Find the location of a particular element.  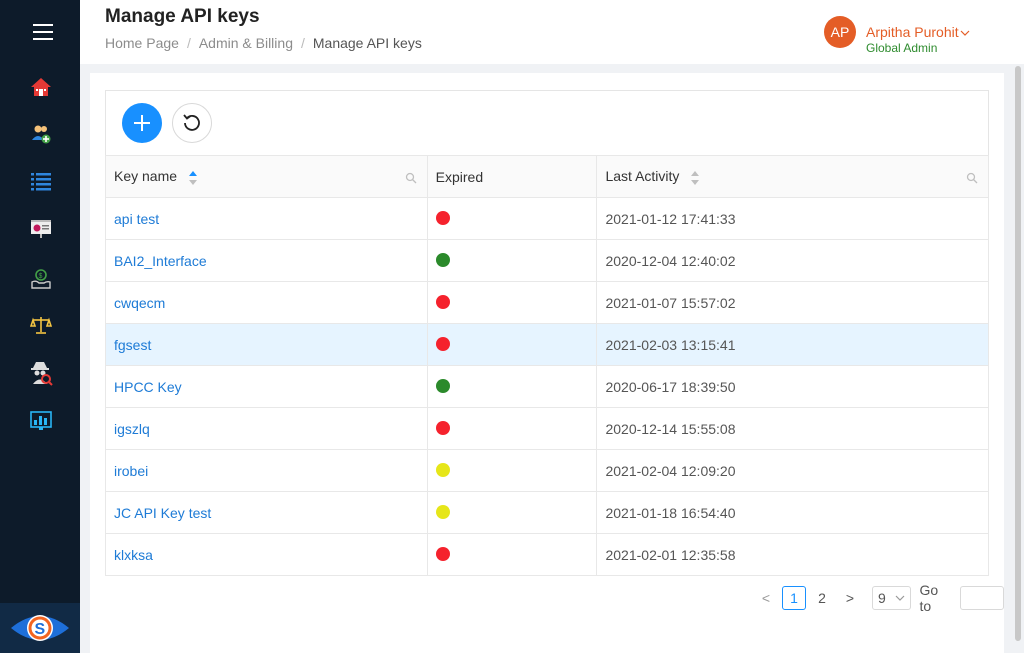

goto-label: Go to is located at coordinates (929, 598).